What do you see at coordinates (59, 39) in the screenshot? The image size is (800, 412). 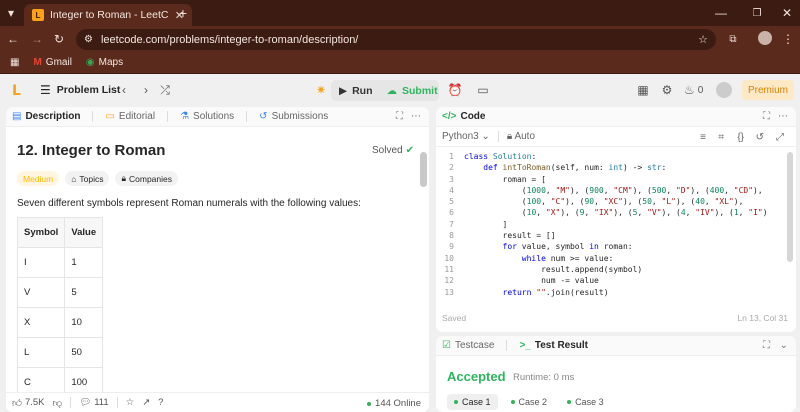 I see `reload-icon: ↻` at bounding box center [59, 39].